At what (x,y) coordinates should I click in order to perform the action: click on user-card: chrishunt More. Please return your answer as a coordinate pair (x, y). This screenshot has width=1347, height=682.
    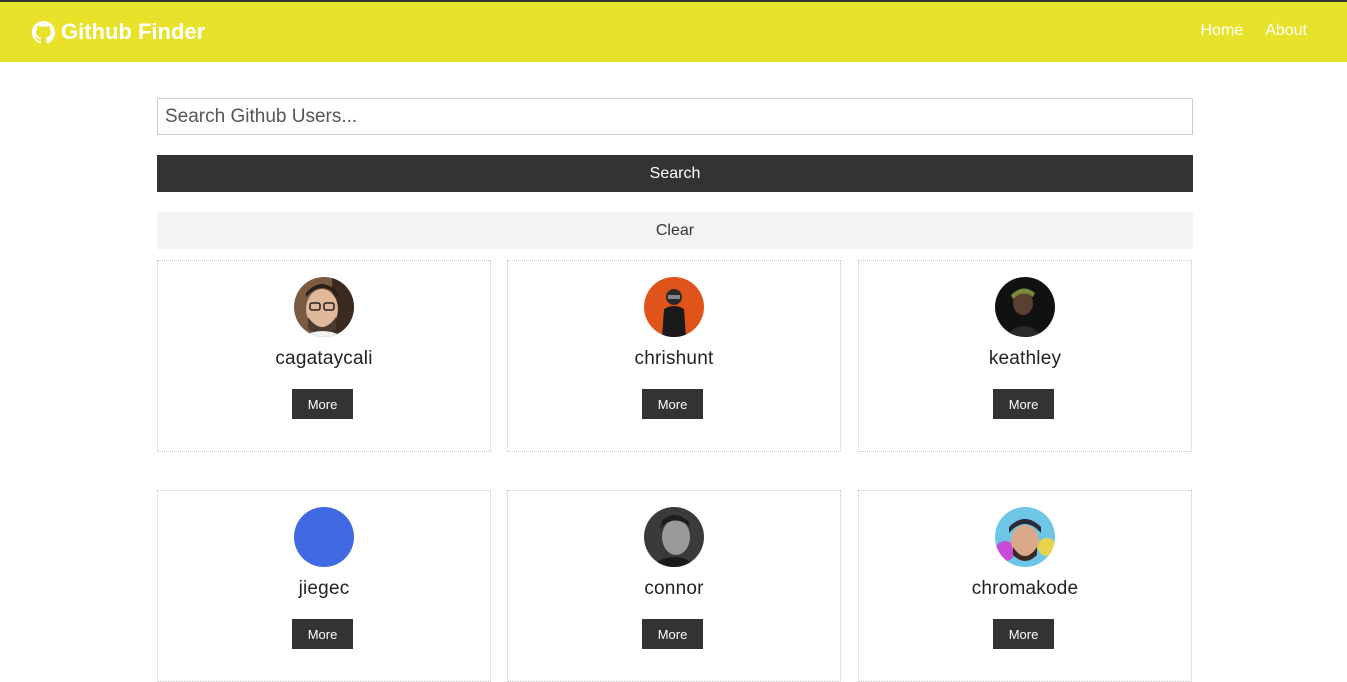
    Looking at the image, I should click on (674, 356).